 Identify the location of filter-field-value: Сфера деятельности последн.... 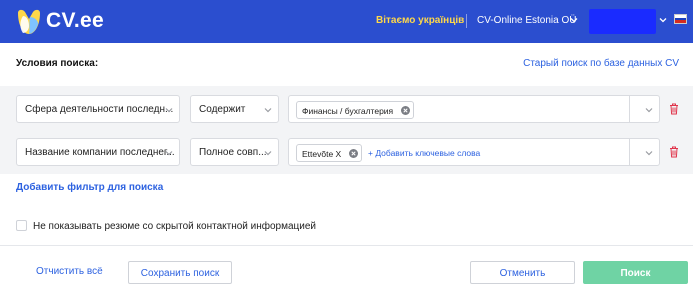
(99, 109).